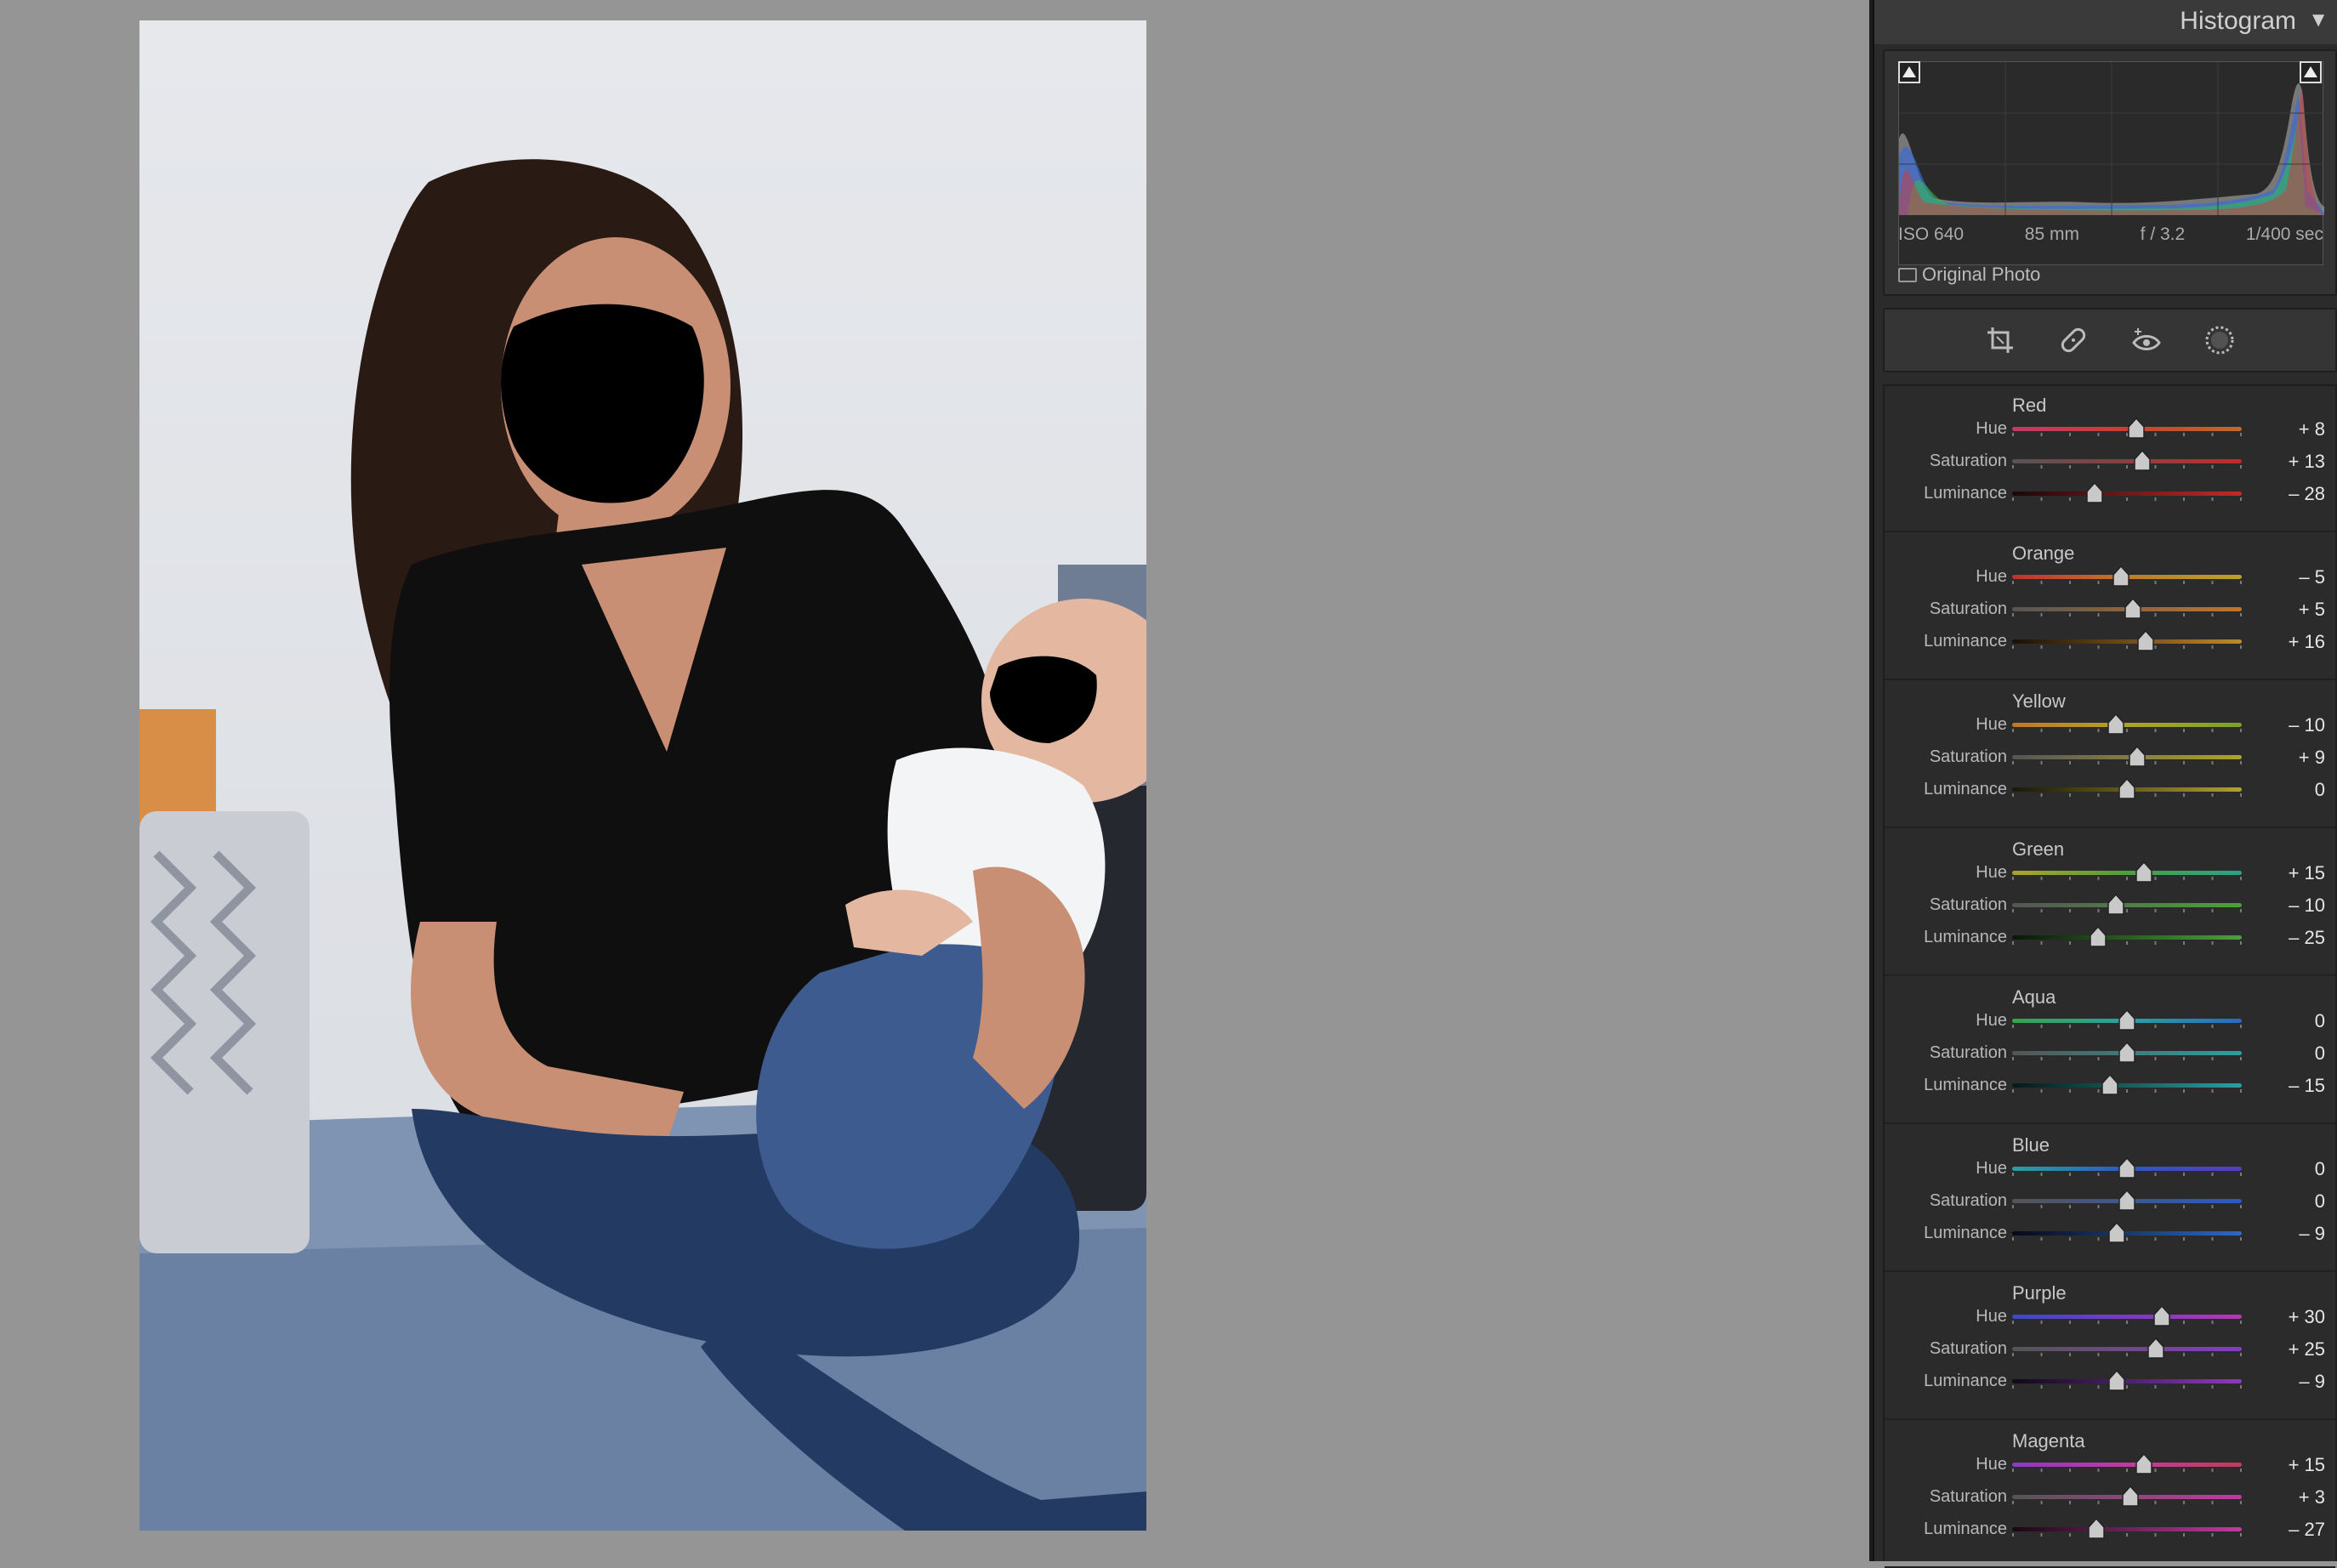 This screenshot has width=2337, height=1568. Describe the element at coordinates (2307, 462) in the screenshot. I see `slider-value: + 13` at that location.